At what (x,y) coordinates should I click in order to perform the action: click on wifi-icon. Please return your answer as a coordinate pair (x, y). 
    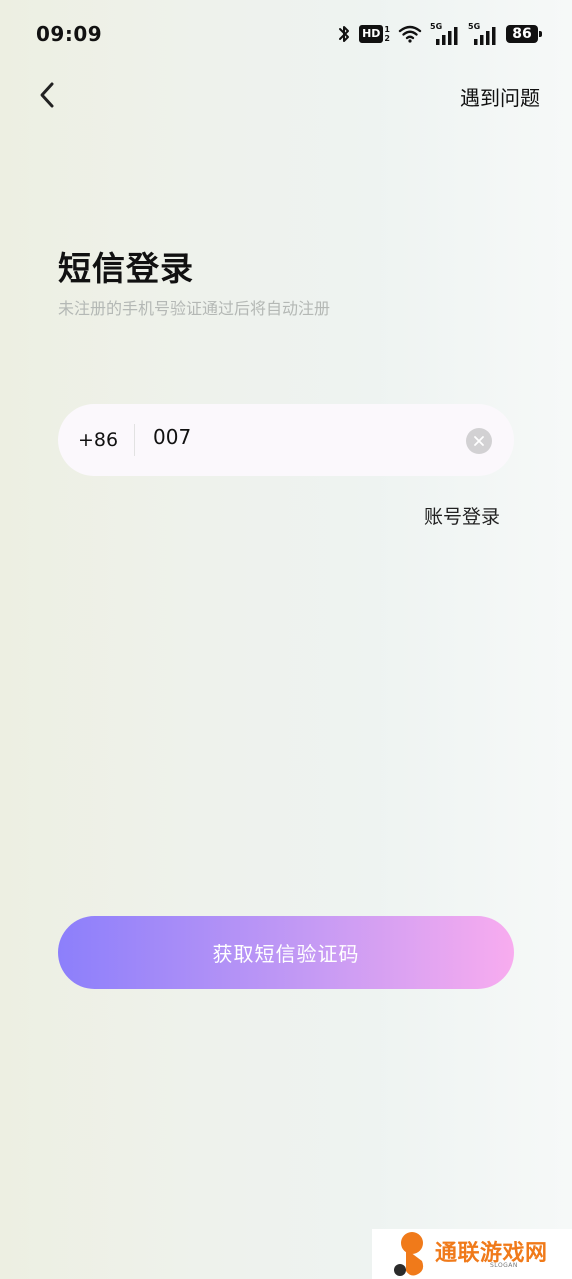
    Looking at the image, I should click on (410, 34).